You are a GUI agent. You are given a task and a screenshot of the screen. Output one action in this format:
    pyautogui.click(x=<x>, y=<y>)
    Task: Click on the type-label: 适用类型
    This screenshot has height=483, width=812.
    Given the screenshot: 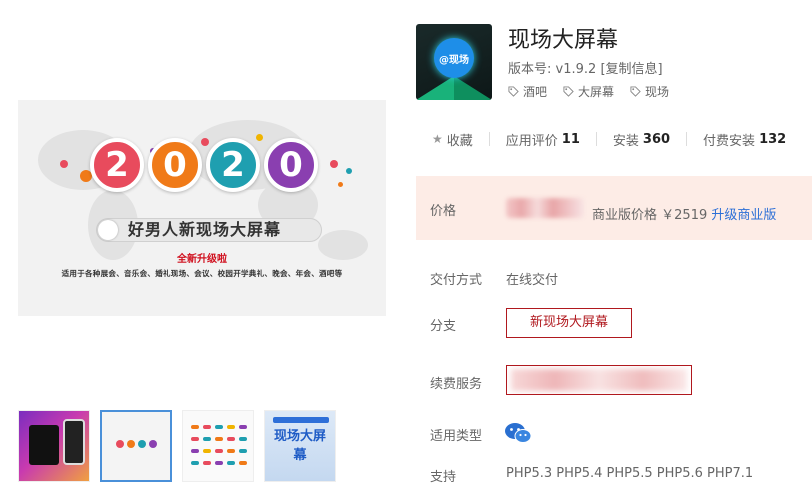 What is the action you would take?
    pyautogui.click(x=456, y=436)
    